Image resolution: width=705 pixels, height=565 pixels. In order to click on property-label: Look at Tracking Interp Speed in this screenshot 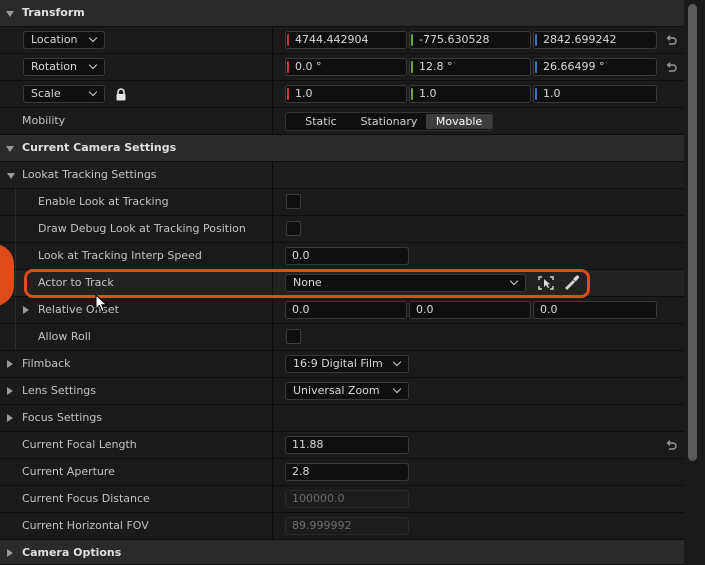, I will do `click(120, 255)`.